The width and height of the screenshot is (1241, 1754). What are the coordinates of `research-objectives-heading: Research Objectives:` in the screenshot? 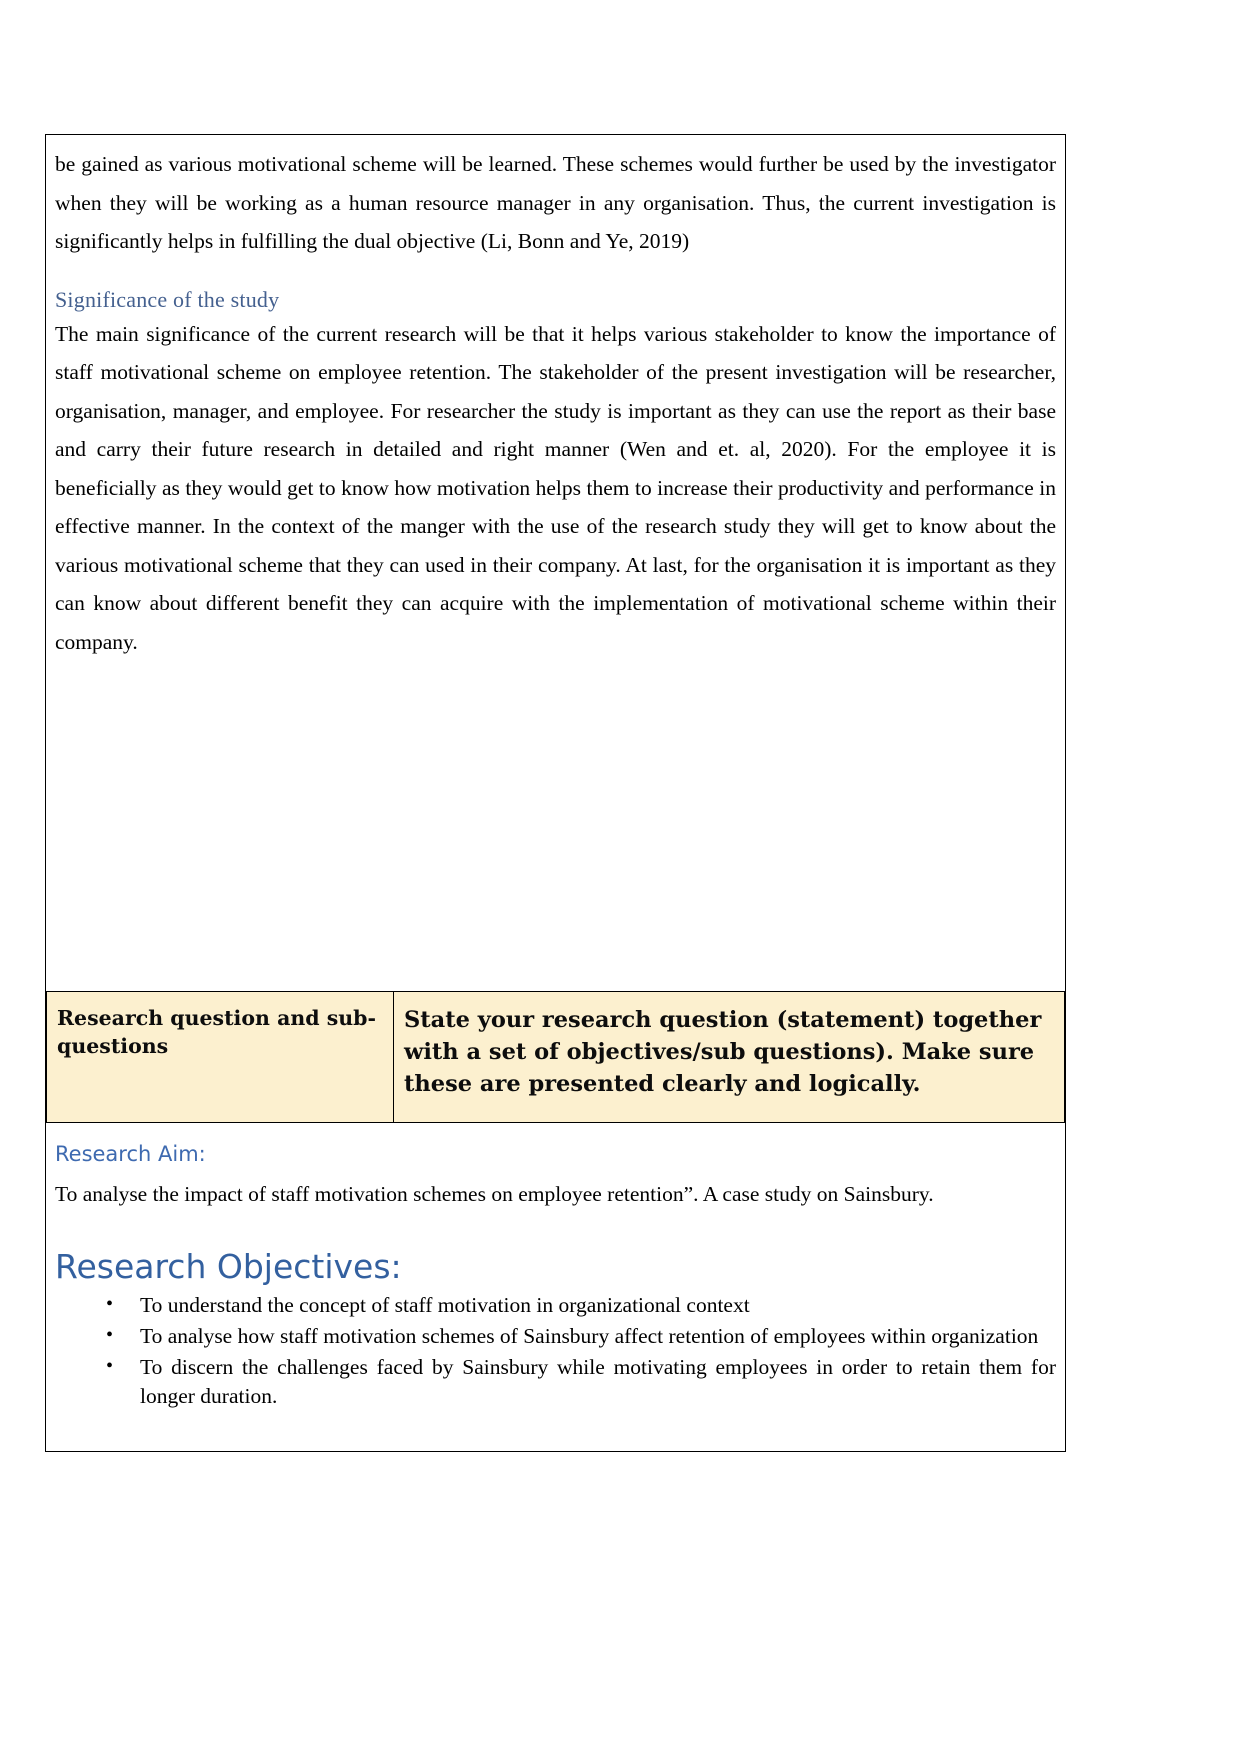 It's located at (228, 1266).